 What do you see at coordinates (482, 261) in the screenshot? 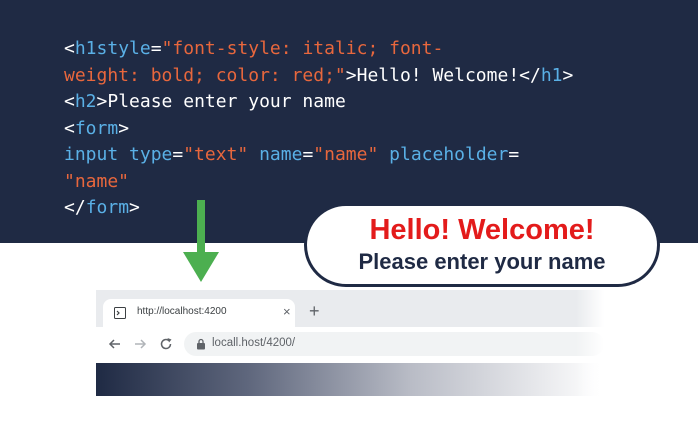
I see `preview-heading-h2: Please enter your name` at bounding box center [482, 261].